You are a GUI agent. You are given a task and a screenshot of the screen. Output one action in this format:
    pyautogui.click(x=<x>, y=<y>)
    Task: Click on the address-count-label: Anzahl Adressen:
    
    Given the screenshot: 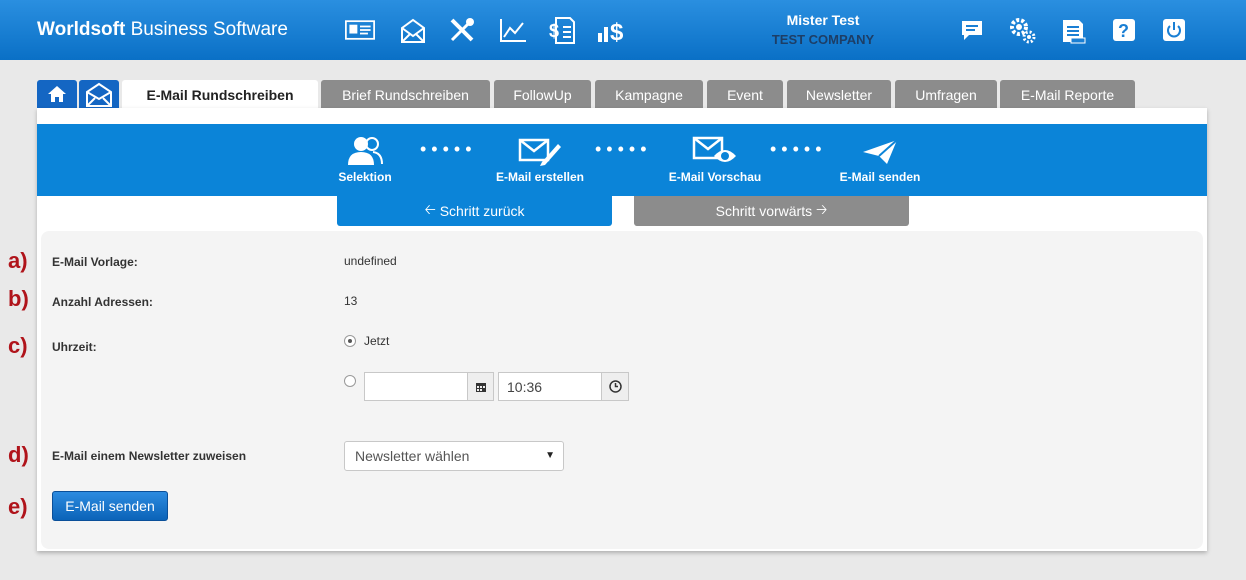 What is the action you would take?
    pyautogui.click(x=102, y=302)
    